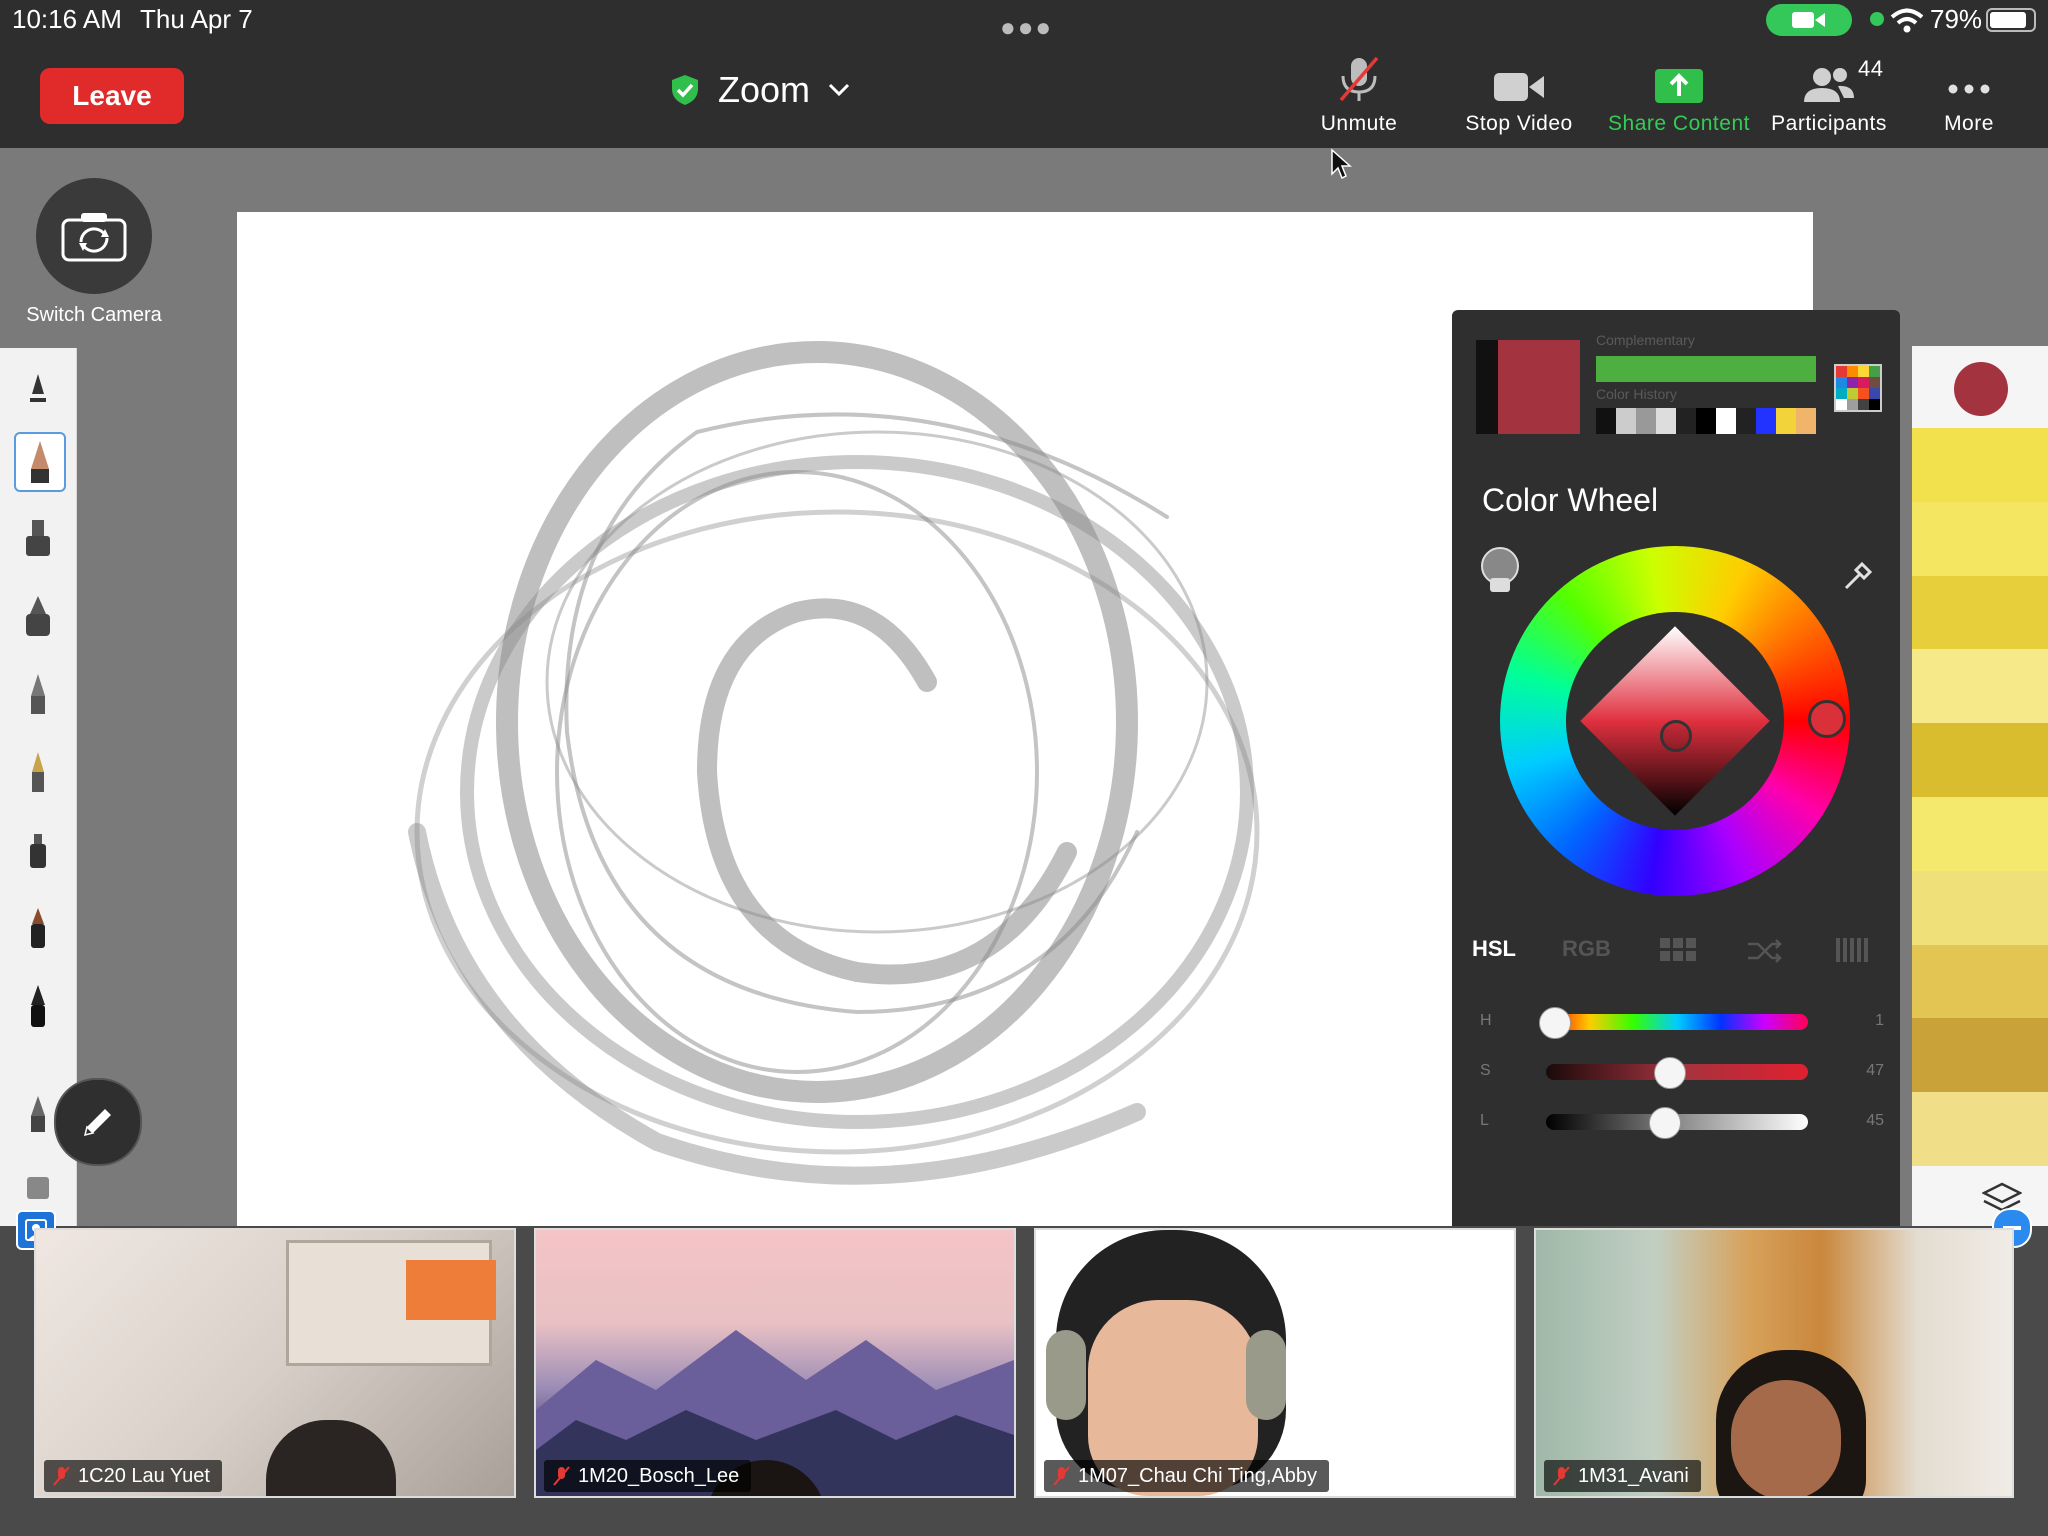  I want to click on multitask-dots-icon: ●●●, so click(1026, 27).